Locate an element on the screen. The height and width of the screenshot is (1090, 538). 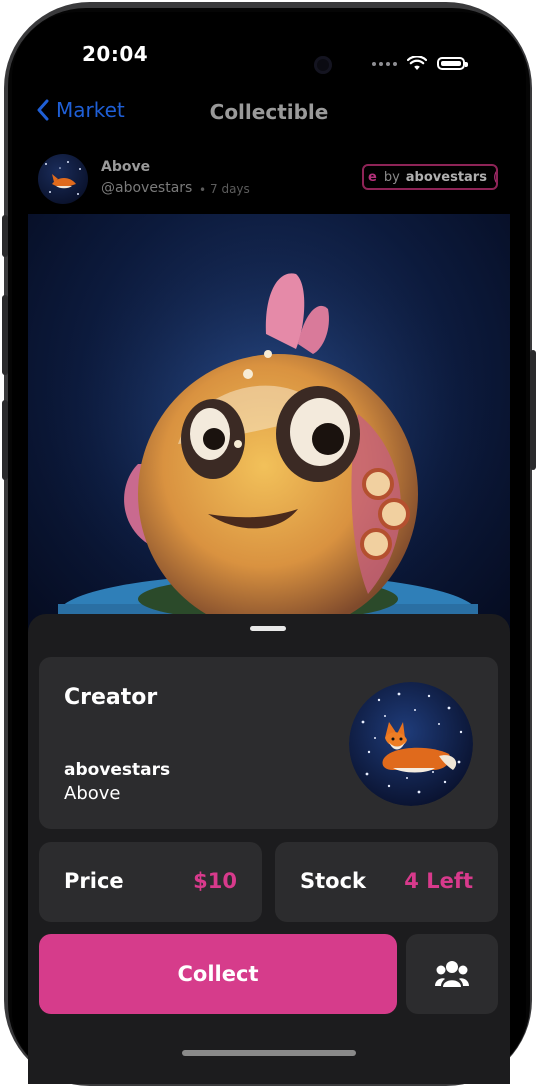
creator-tag-pill: e by abovestars ( is located at coordinates (430, 177).